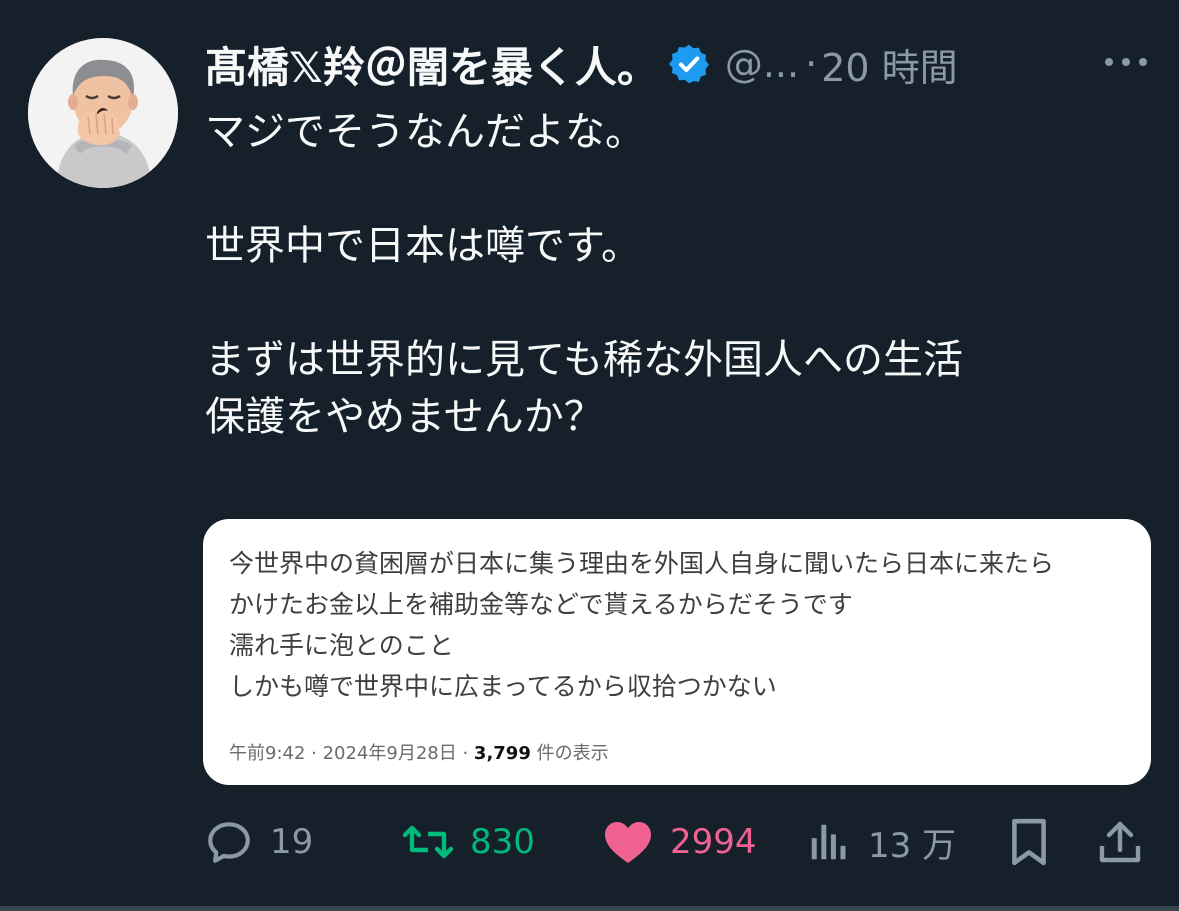  Describe the element at coordinates (292, 842) in the screenshot. I see `reply-count: 19` at that location.